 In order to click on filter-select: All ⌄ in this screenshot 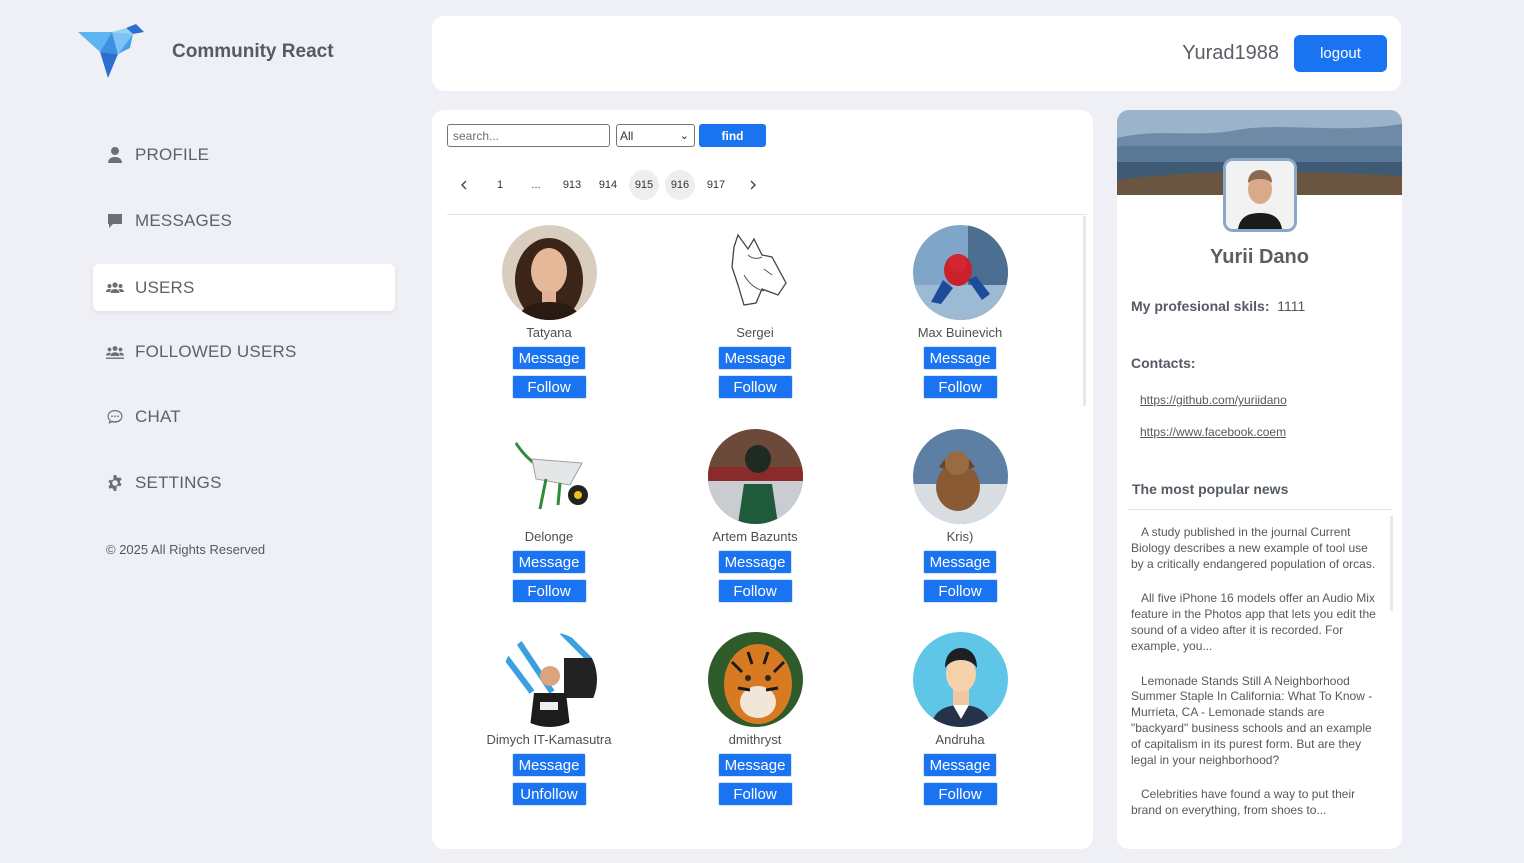, I will do `click(655, 135)`.